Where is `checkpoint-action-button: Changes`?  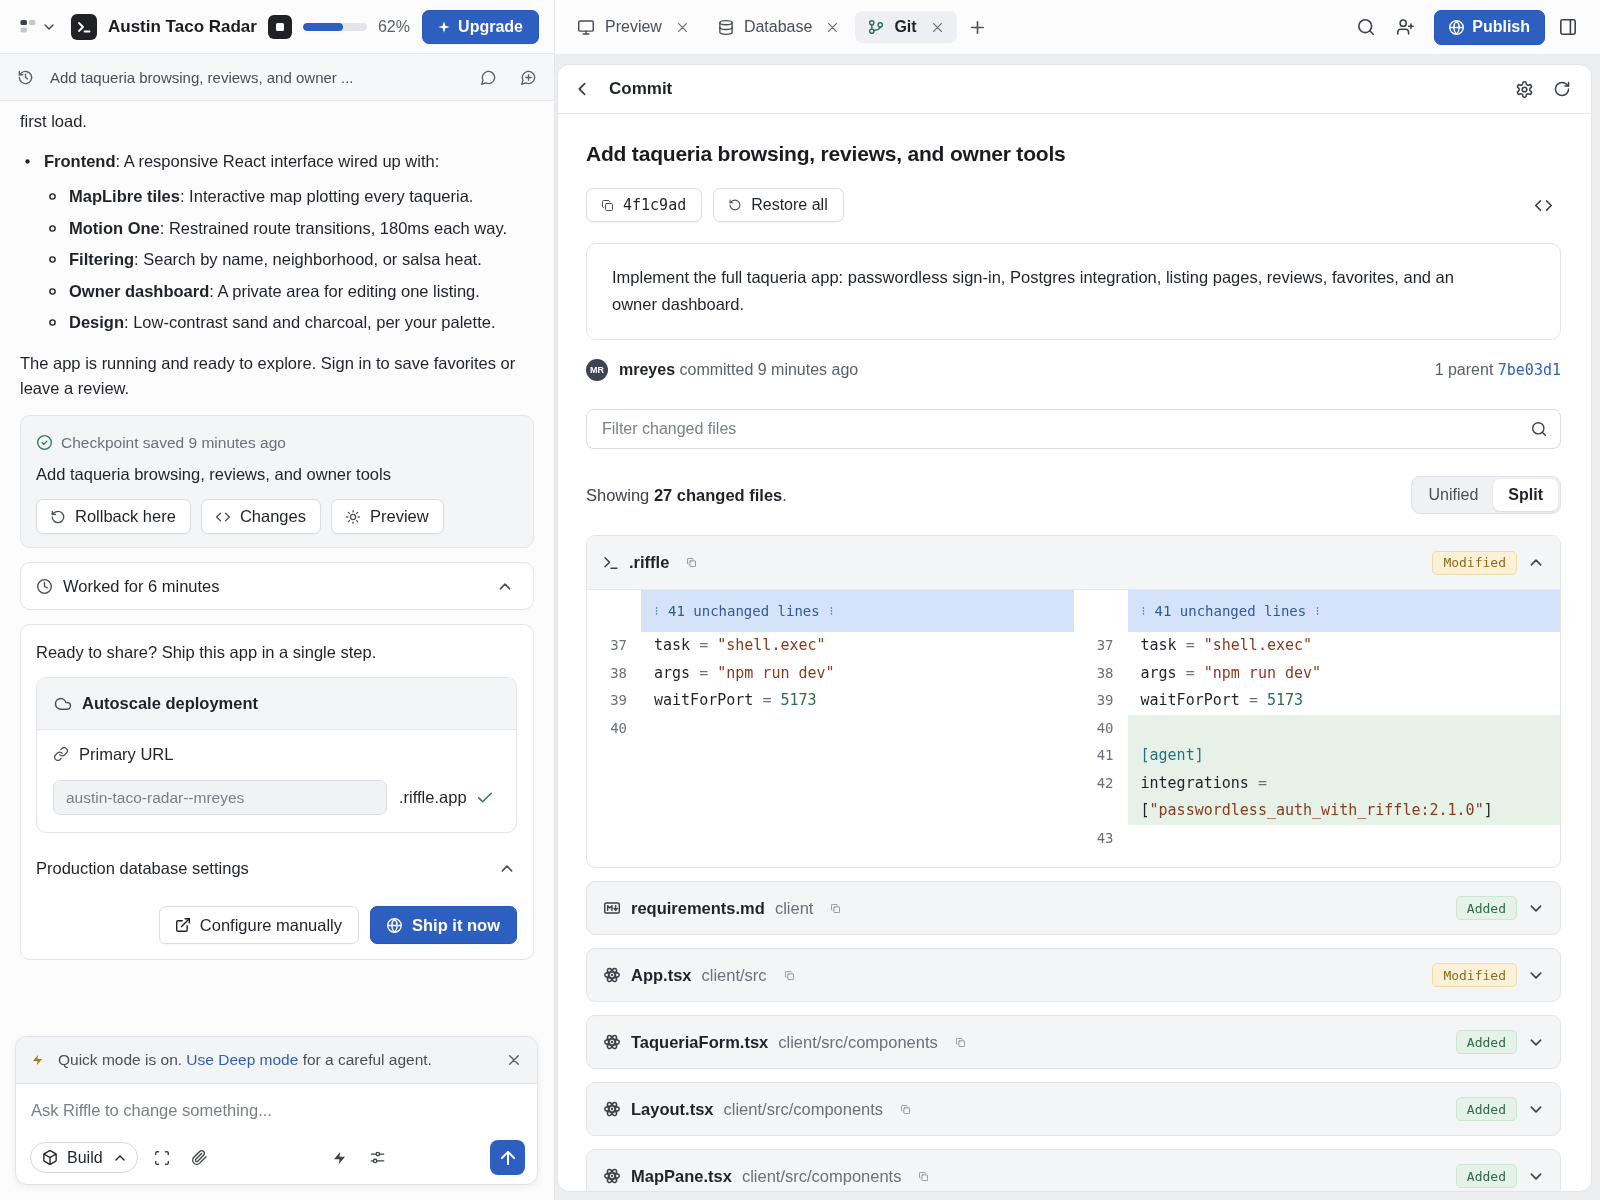
checkpoint-action-button: Changes is located at coordinates (260, 516).